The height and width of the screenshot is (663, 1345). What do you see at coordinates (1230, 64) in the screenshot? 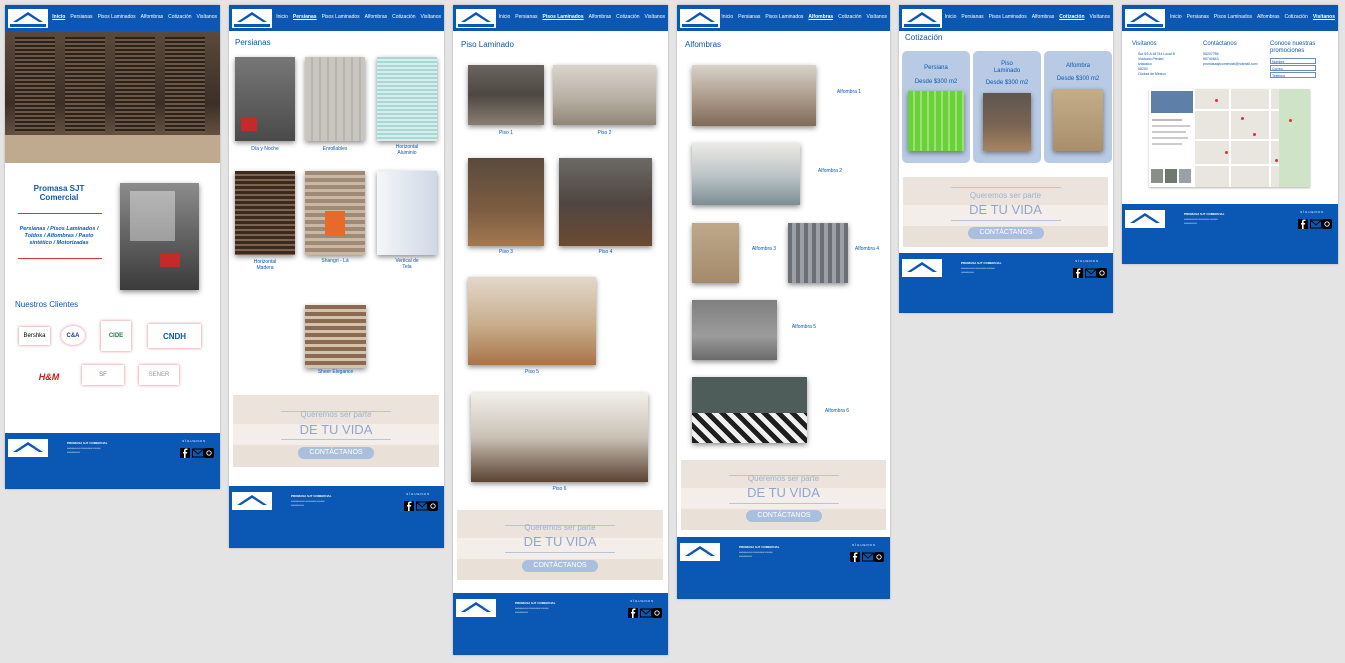
I see `email-link: promasasjtcomercial@hotmail.com` at bounding box center [1230, 64].